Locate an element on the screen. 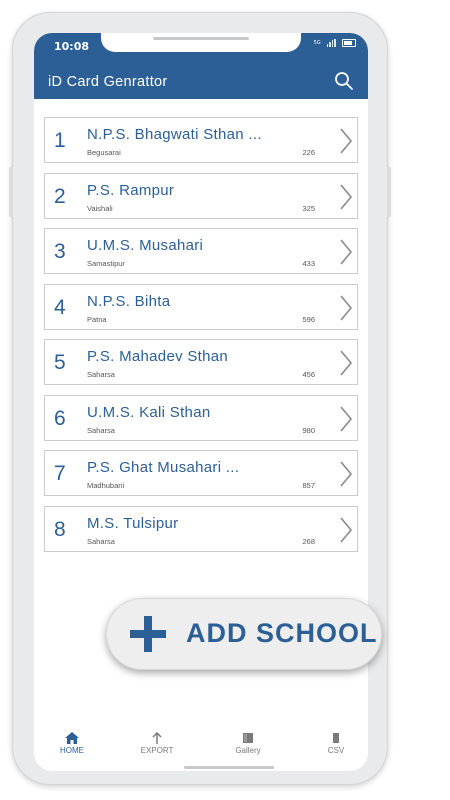  nav-label: Gallery is located at coordinates (248, 750).